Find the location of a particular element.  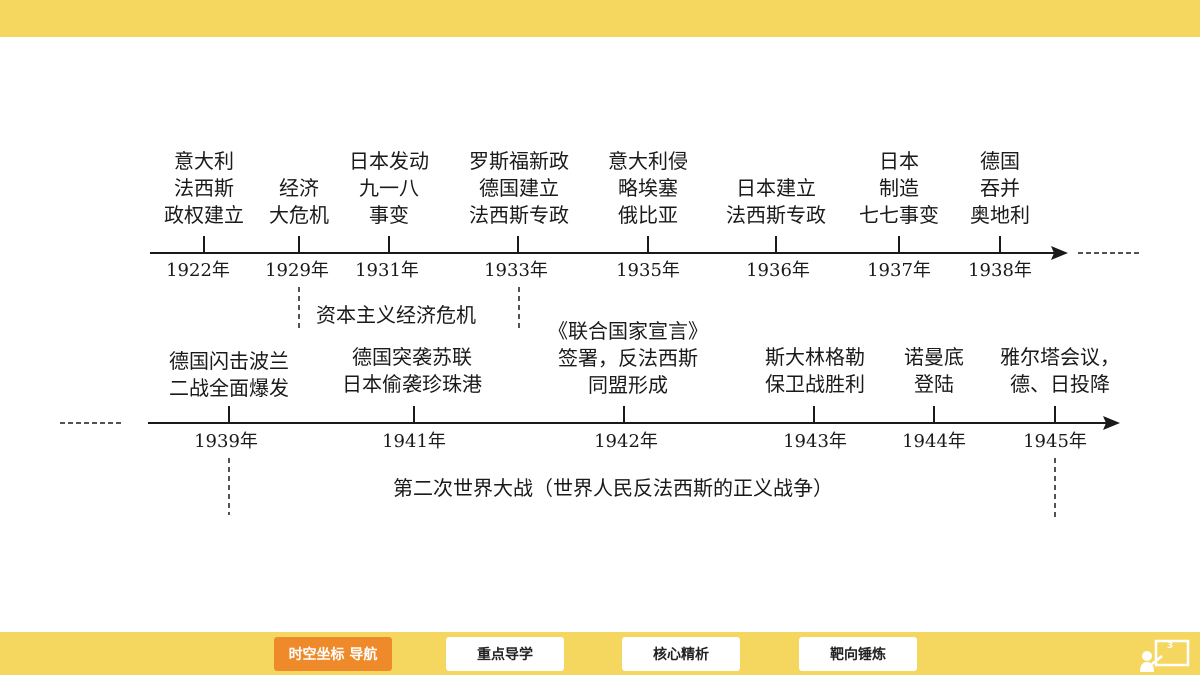

tab-core-analysis: 核心精析 is located at coordinates (681, 654).